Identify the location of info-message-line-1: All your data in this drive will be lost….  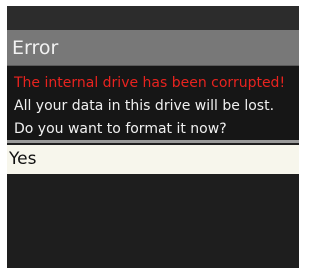
(144, 106).